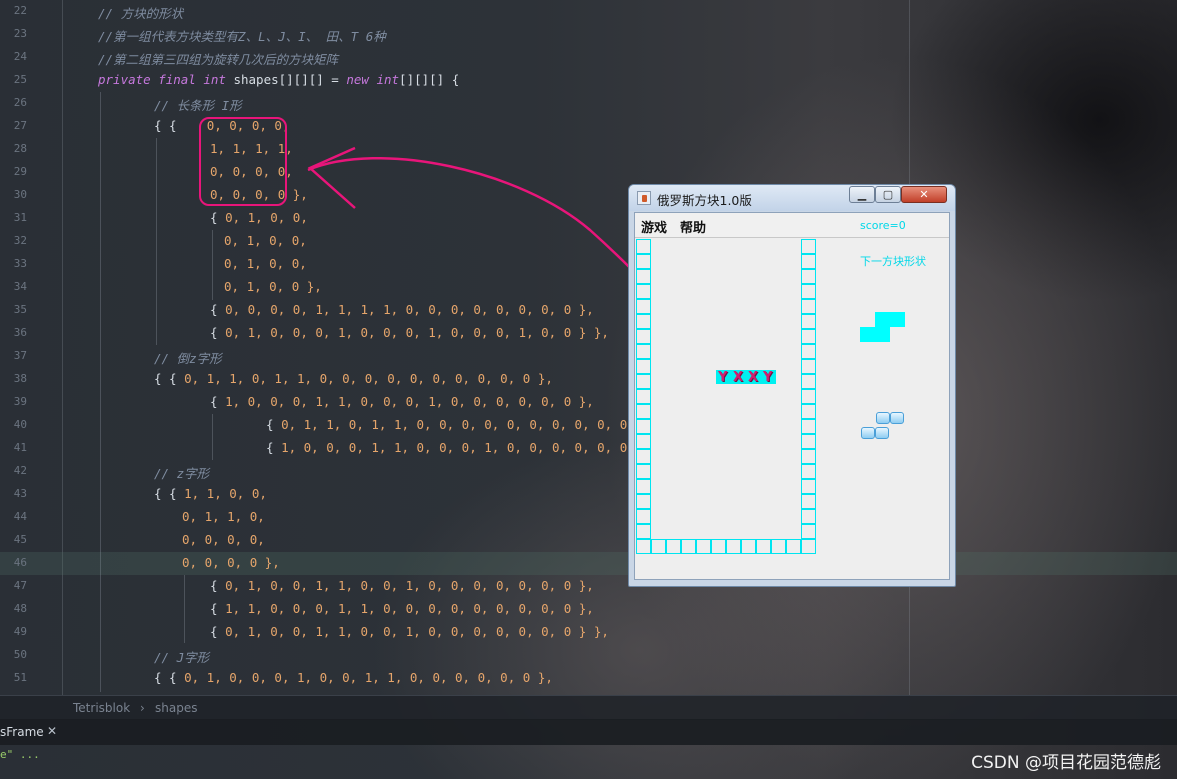 This screenshot has height=779, width=1177. I want to click on window-title: 俄罗斯方块1.0版, so click(704, 200).